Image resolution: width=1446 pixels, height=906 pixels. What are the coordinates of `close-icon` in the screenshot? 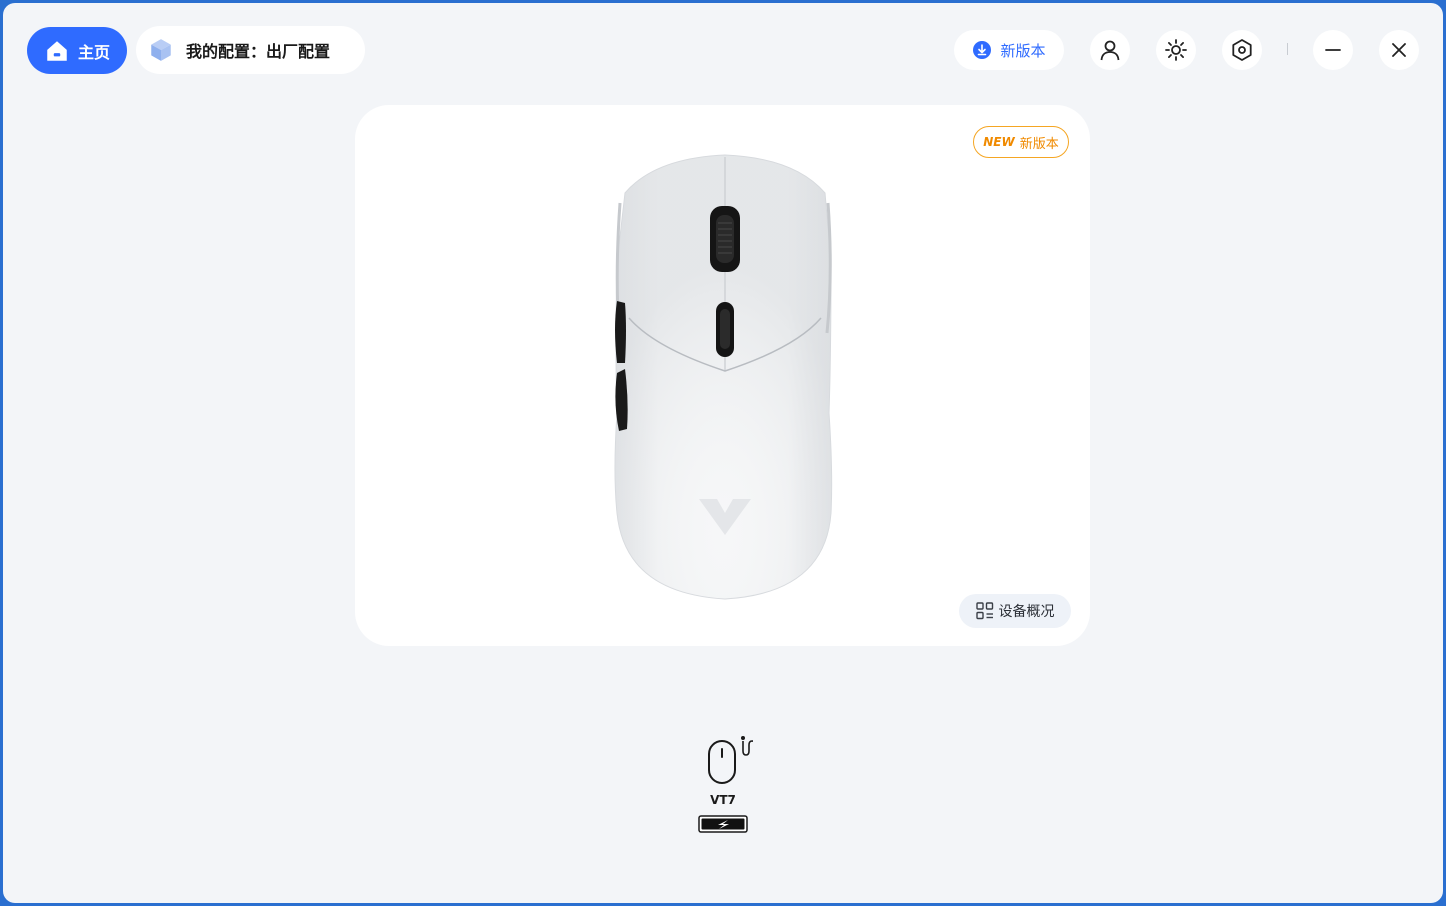 It's located at (1399, 50).